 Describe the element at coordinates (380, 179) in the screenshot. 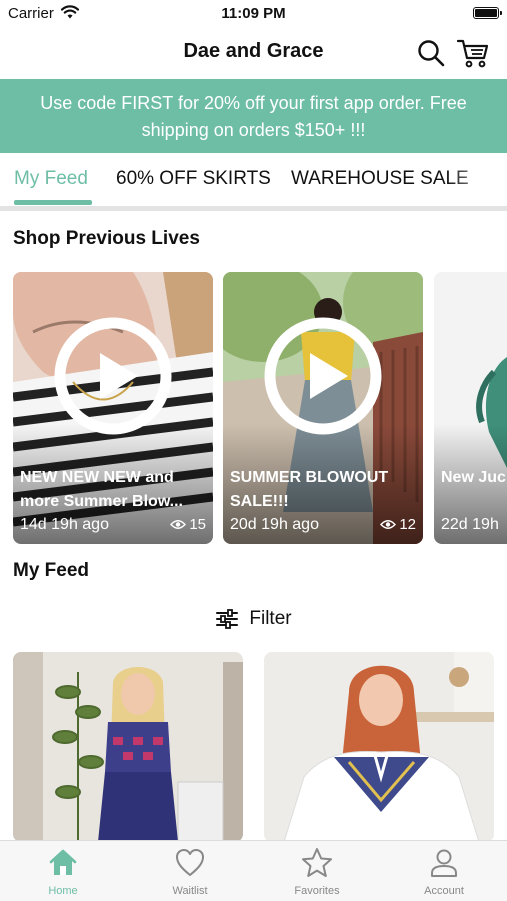

I see `tab-warehouse-sale: WAREHOUSE SALE` at that location.